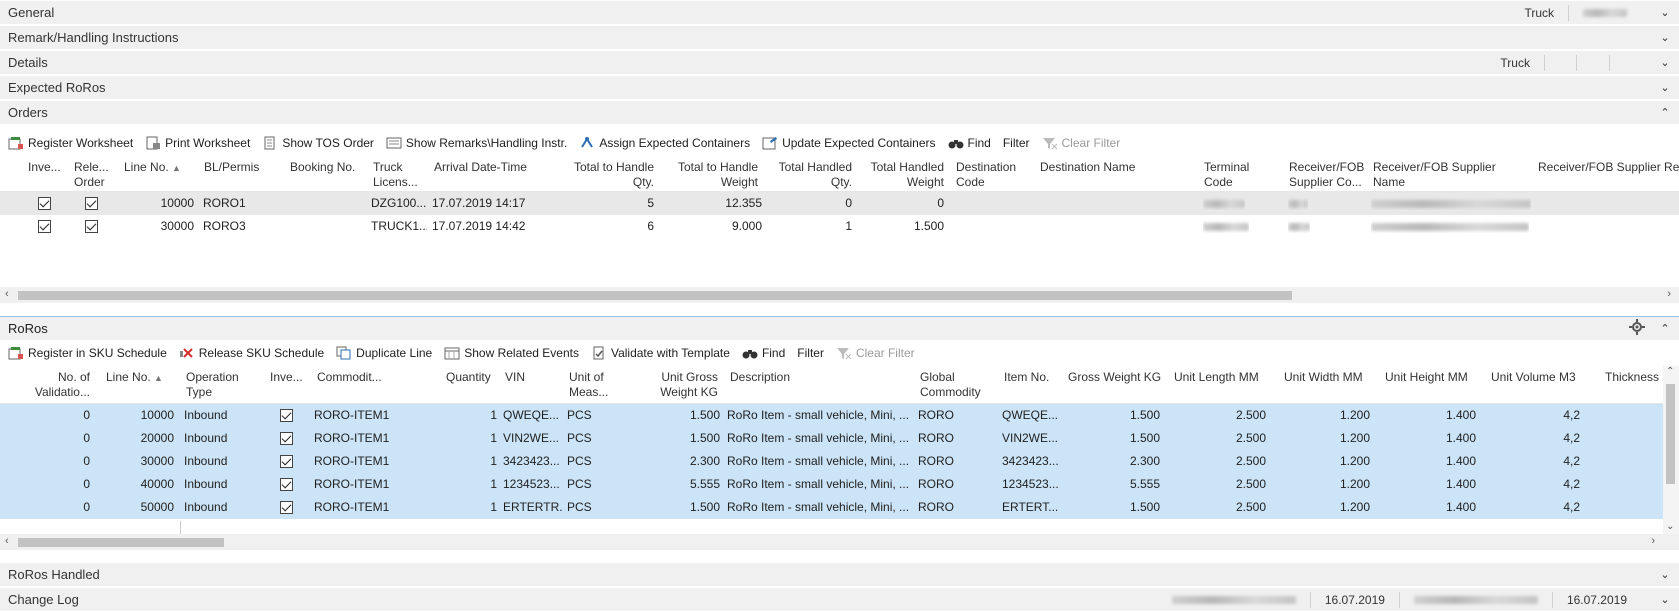 This screenshot has width=1679, height=612. What do you see at coordinates (849, 143) in the screenshot?
I see `update-expected-containers-button: Update Expected Containers` at bounding box center [849, 143].